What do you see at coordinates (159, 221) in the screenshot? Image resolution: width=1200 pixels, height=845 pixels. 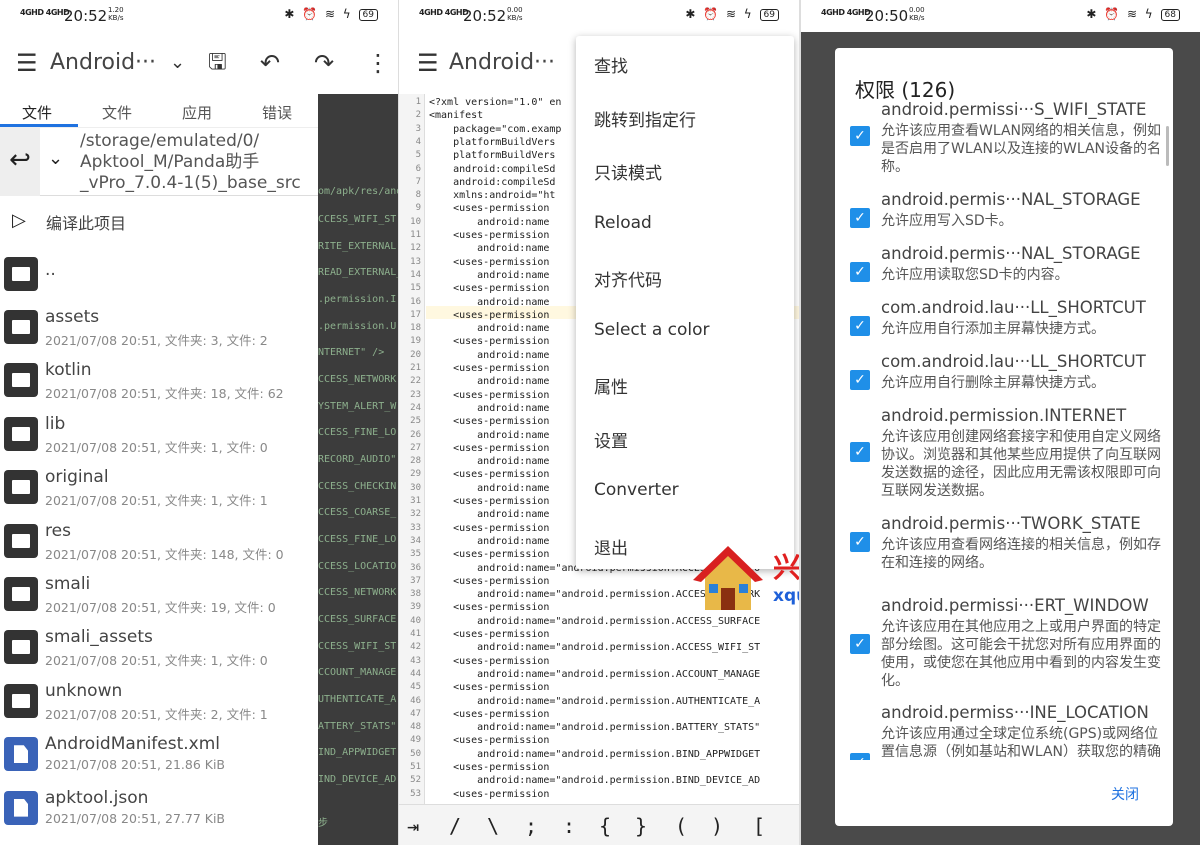 I see `compile-project-button: ▷ 编译此项目` at bounding box center [159, 221].